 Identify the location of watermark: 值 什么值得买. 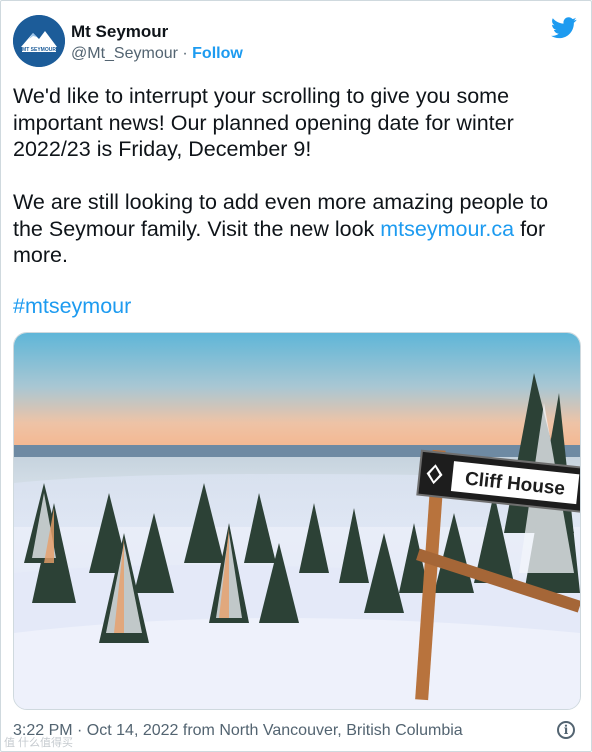
(39, 743).